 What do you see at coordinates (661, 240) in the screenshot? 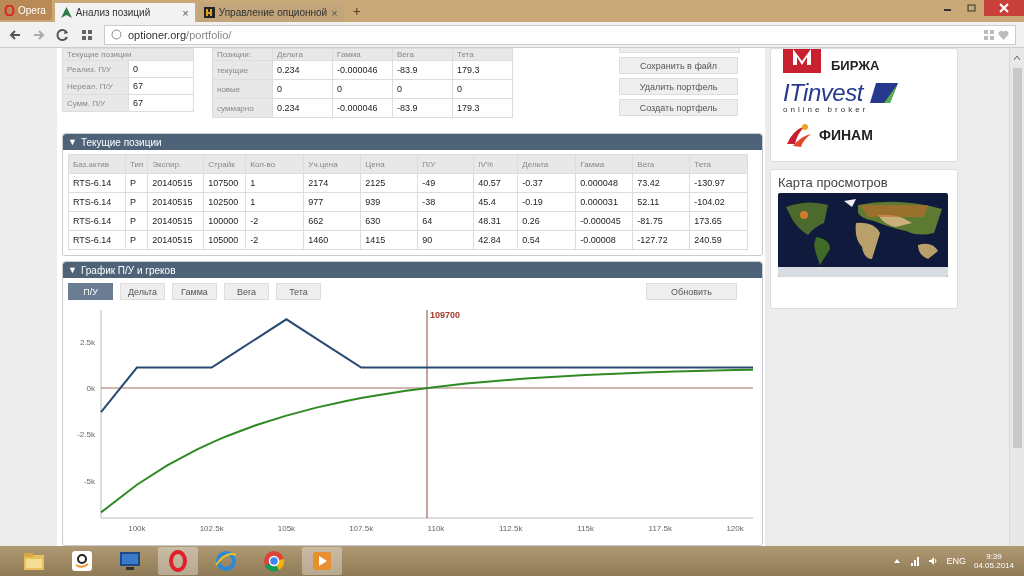
I see `table-cell: -127.72` at bounding box center [661, 240].